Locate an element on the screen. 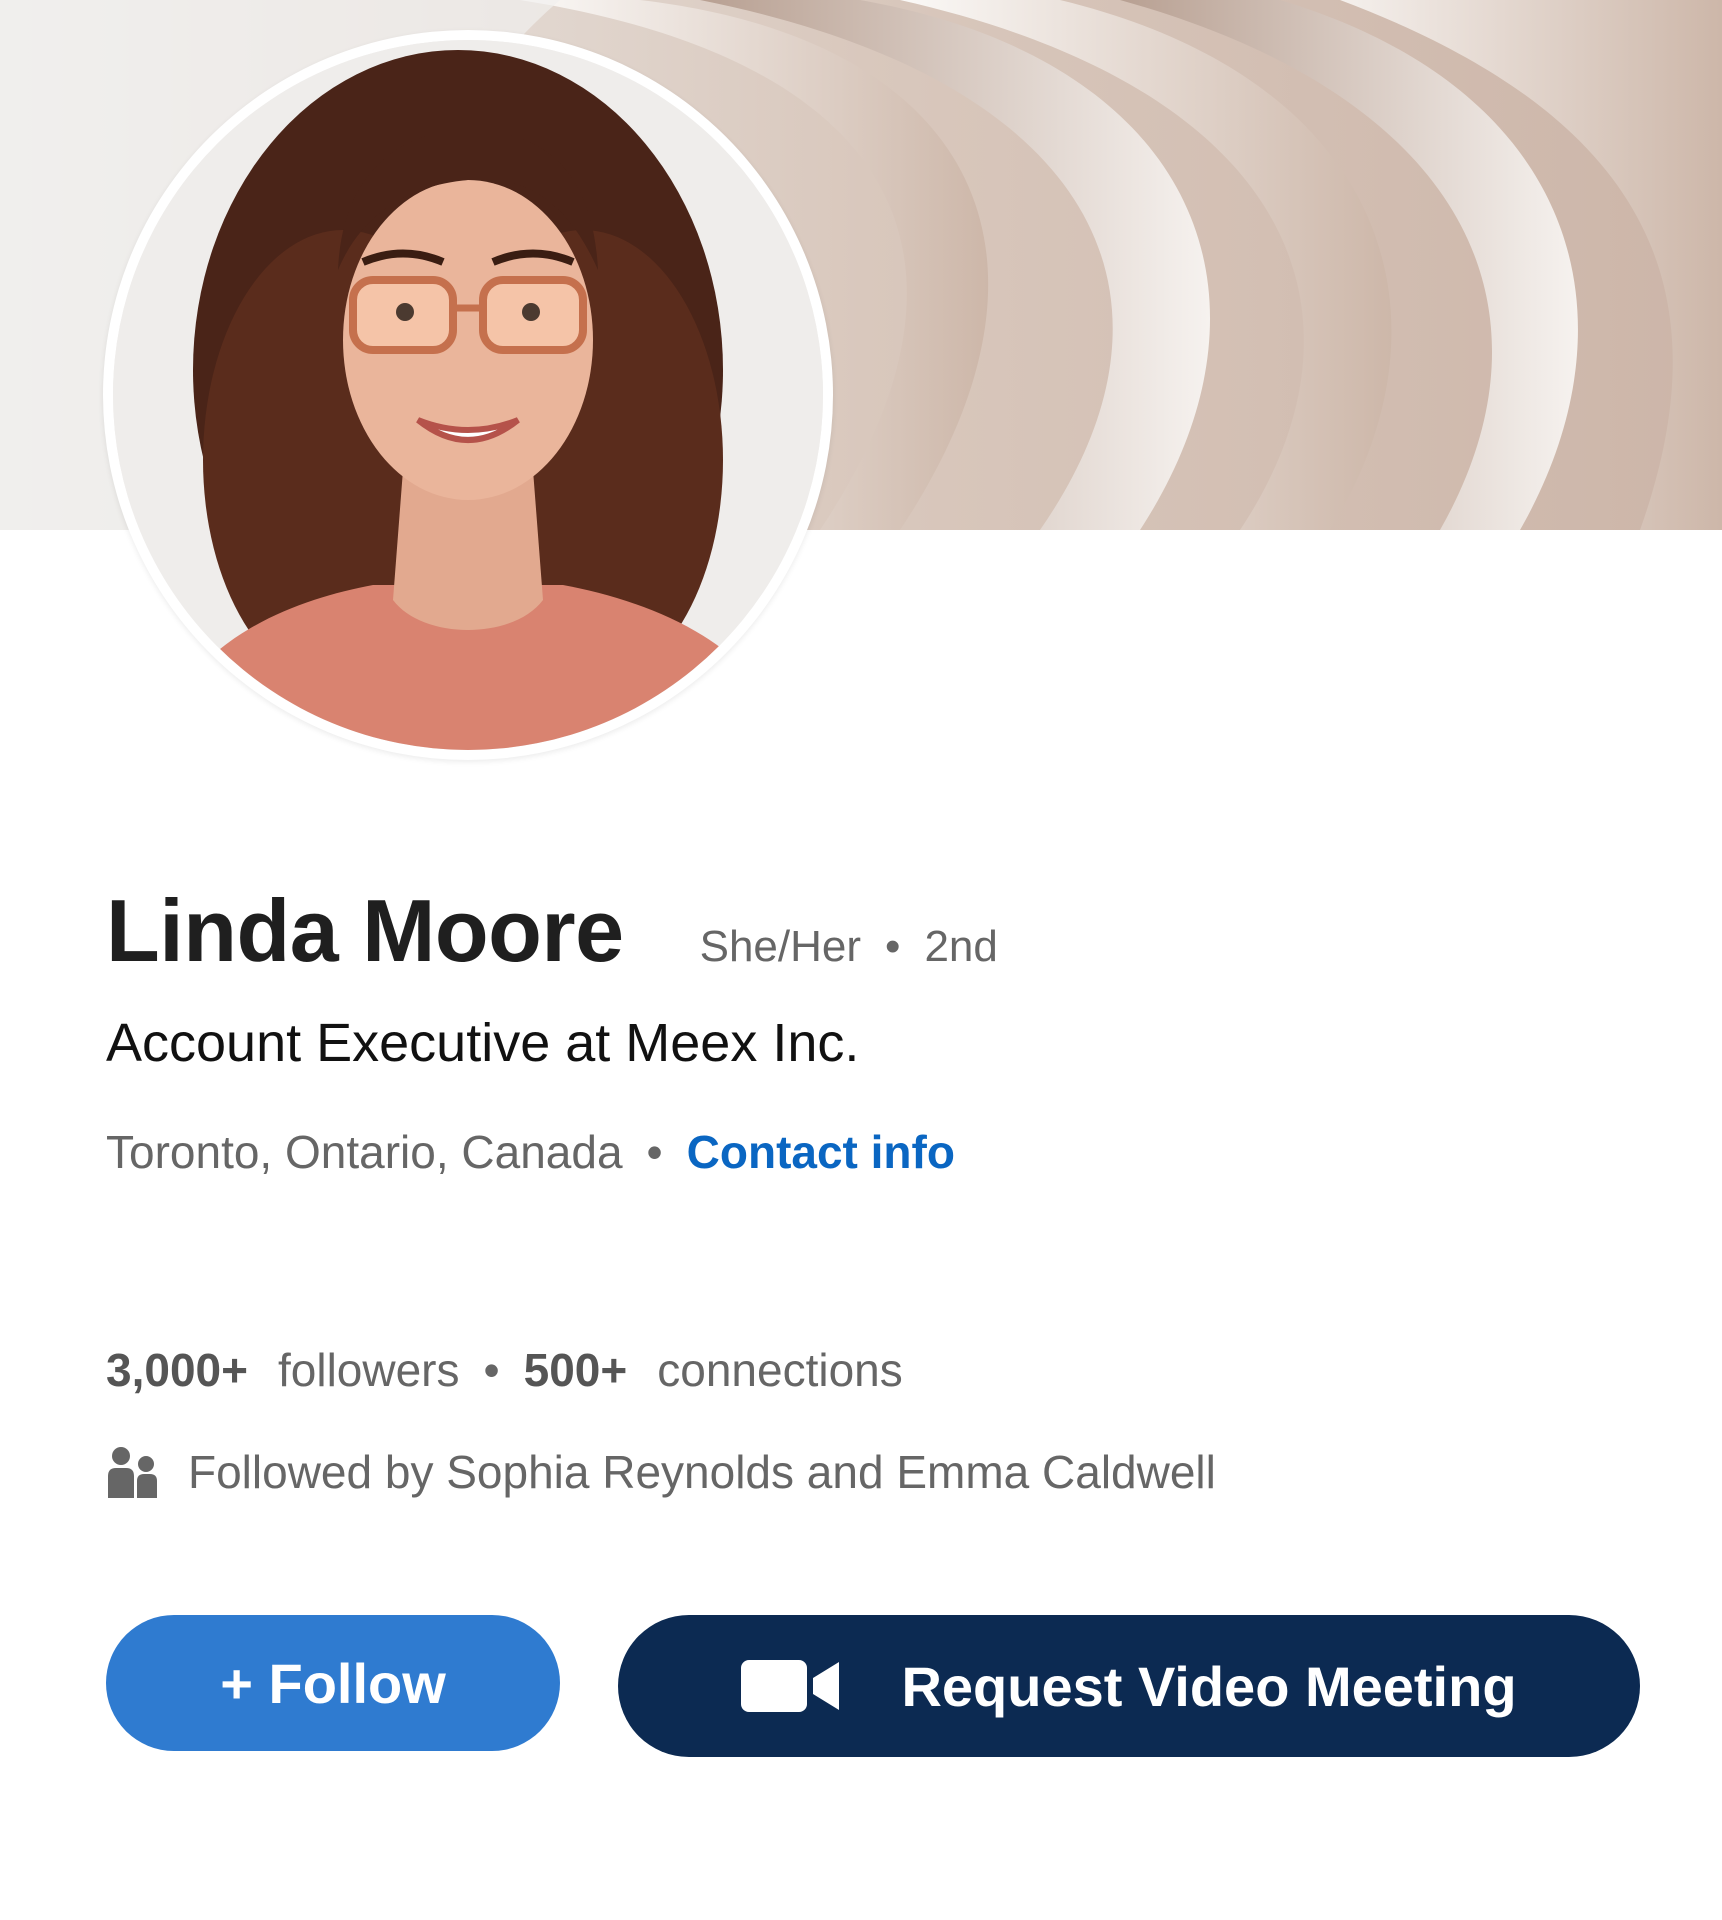  follow-button: + Follow is located at coordinates (333, 1683).